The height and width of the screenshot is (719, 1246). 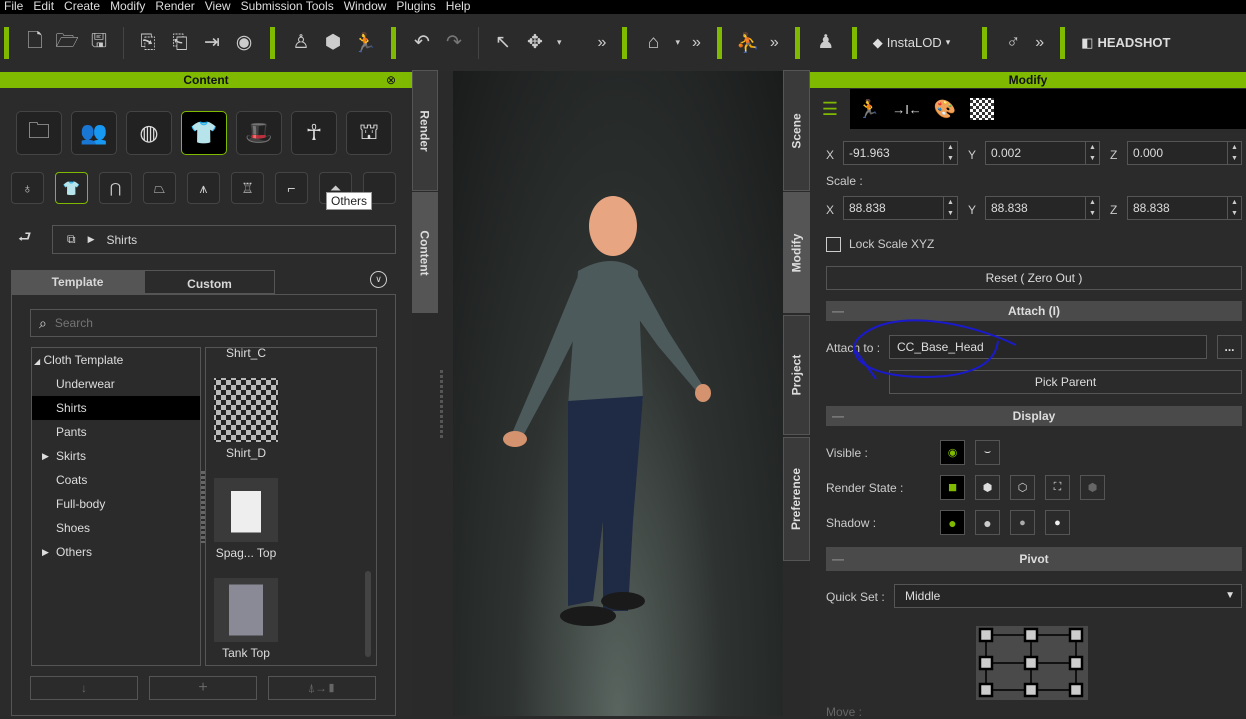 What do you see at coordinates (1034, 416) in the screenshot?
I see `display-section-header: — Display` at bounding box center [1034, 416].